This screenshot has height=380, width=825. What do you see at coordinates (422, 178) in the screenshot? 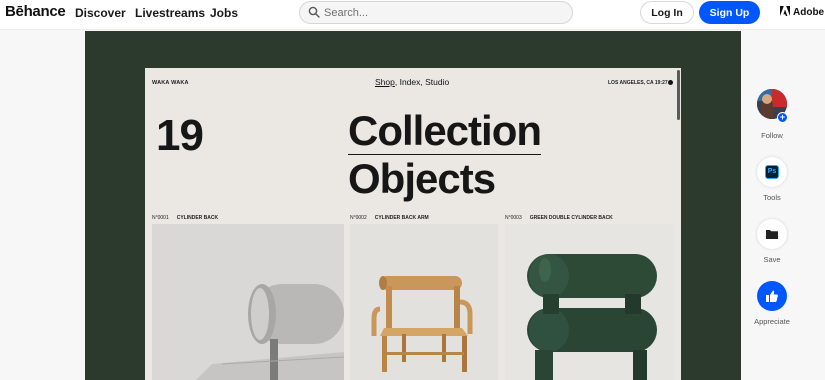
I see `collection-title-line2: Objects` at bounding box center [422, 178].